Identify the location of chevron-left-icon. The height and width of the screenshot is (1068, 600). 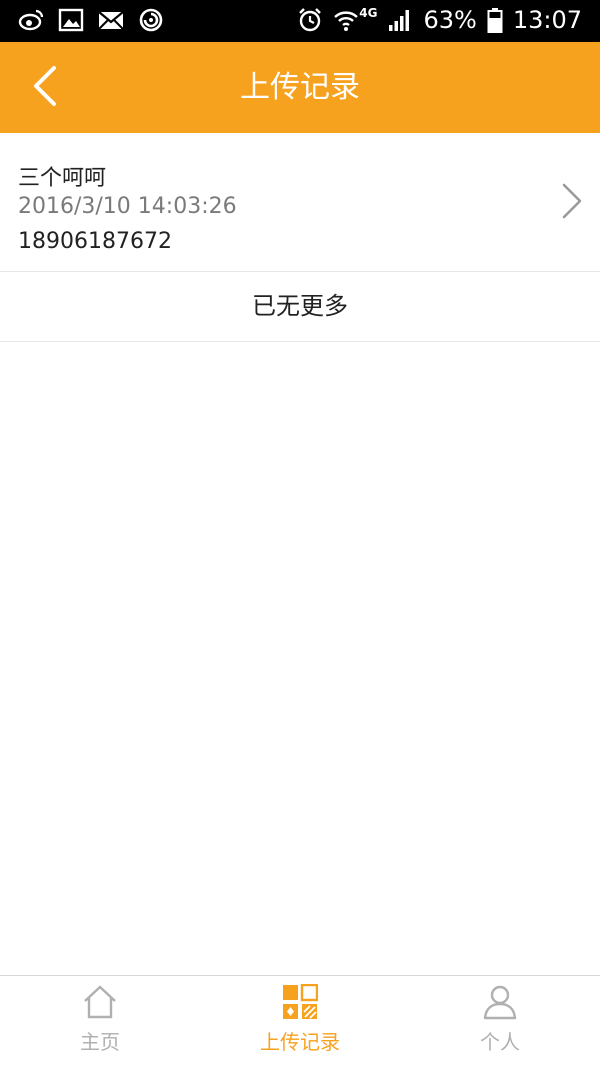
(45, 86).